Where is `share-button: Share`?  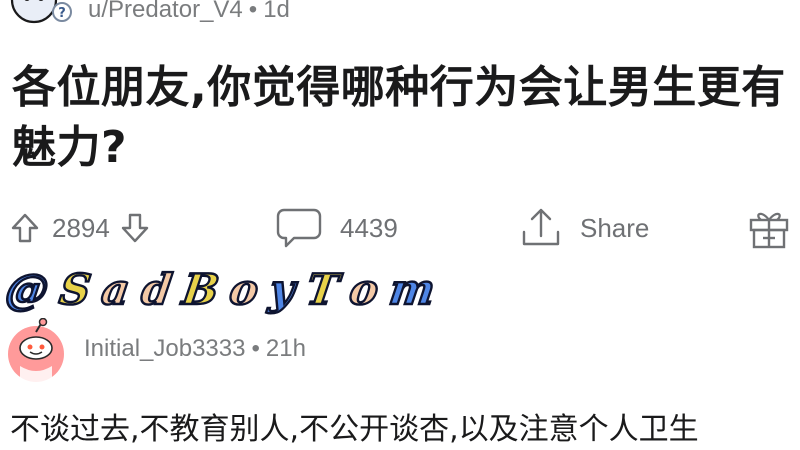 share-button: Share is located at coordinates (584, 228).